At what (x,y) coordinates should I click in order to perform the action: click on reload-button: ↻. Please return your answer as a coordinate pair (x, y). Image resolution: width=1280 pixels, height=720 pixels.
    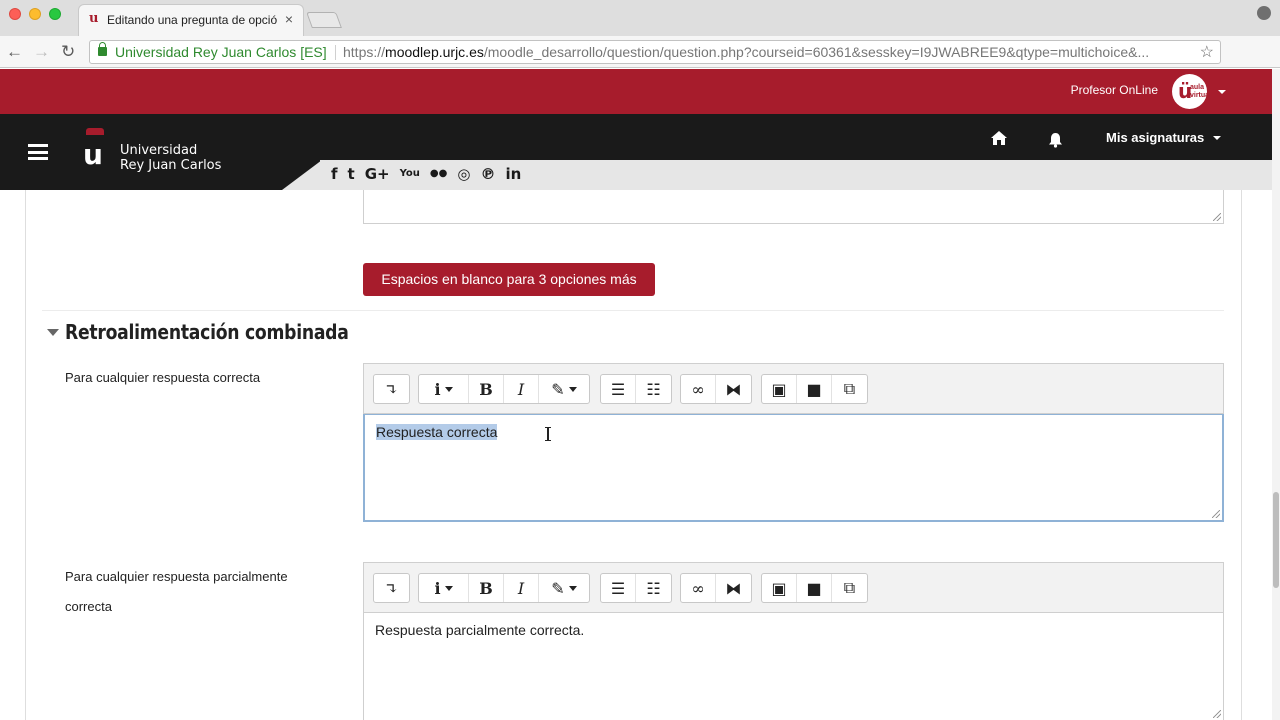
    Looking at the image, I should click on (68, 52).